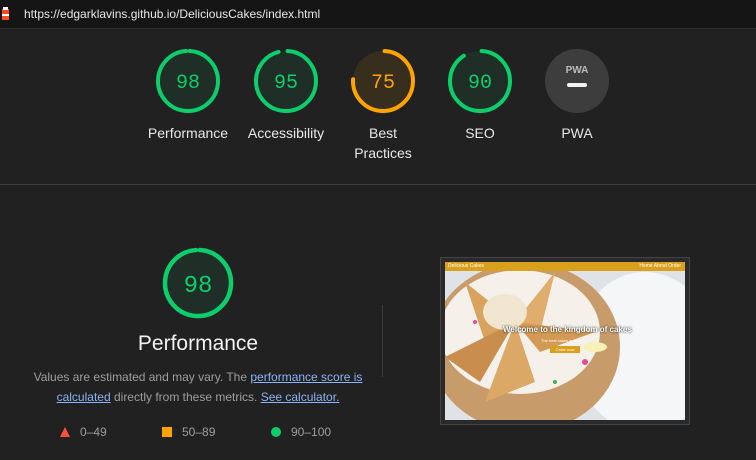 Image resolution: width=756 pixels, height=460 pixels. I want to click on site-brand: Delicious Cakes, so click(466, 266).